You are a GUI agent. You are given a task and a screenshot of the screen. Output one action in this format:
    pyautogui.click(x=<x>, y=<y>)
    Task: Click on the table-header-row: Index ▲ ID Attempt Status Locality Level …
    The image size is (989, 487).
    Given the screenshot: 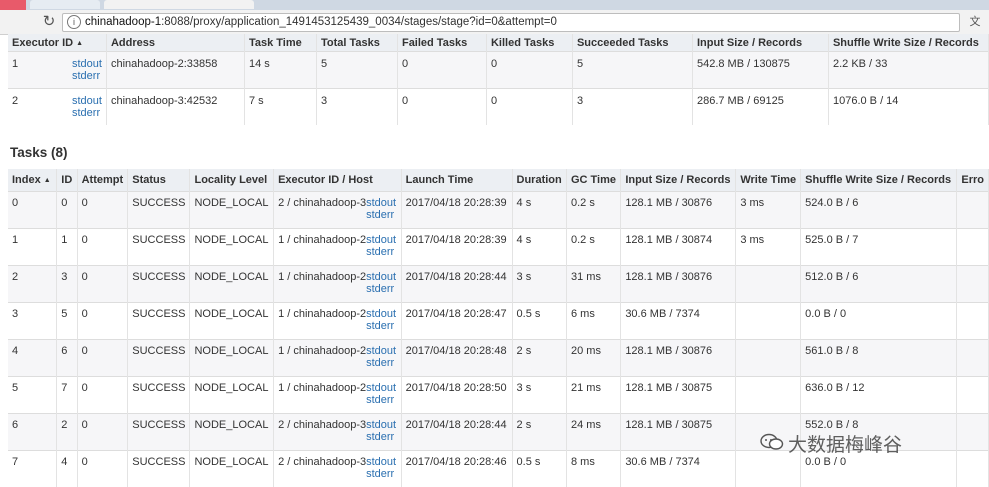 What is the action you would take?
    pyautogui.click(x=498, y=180)
    